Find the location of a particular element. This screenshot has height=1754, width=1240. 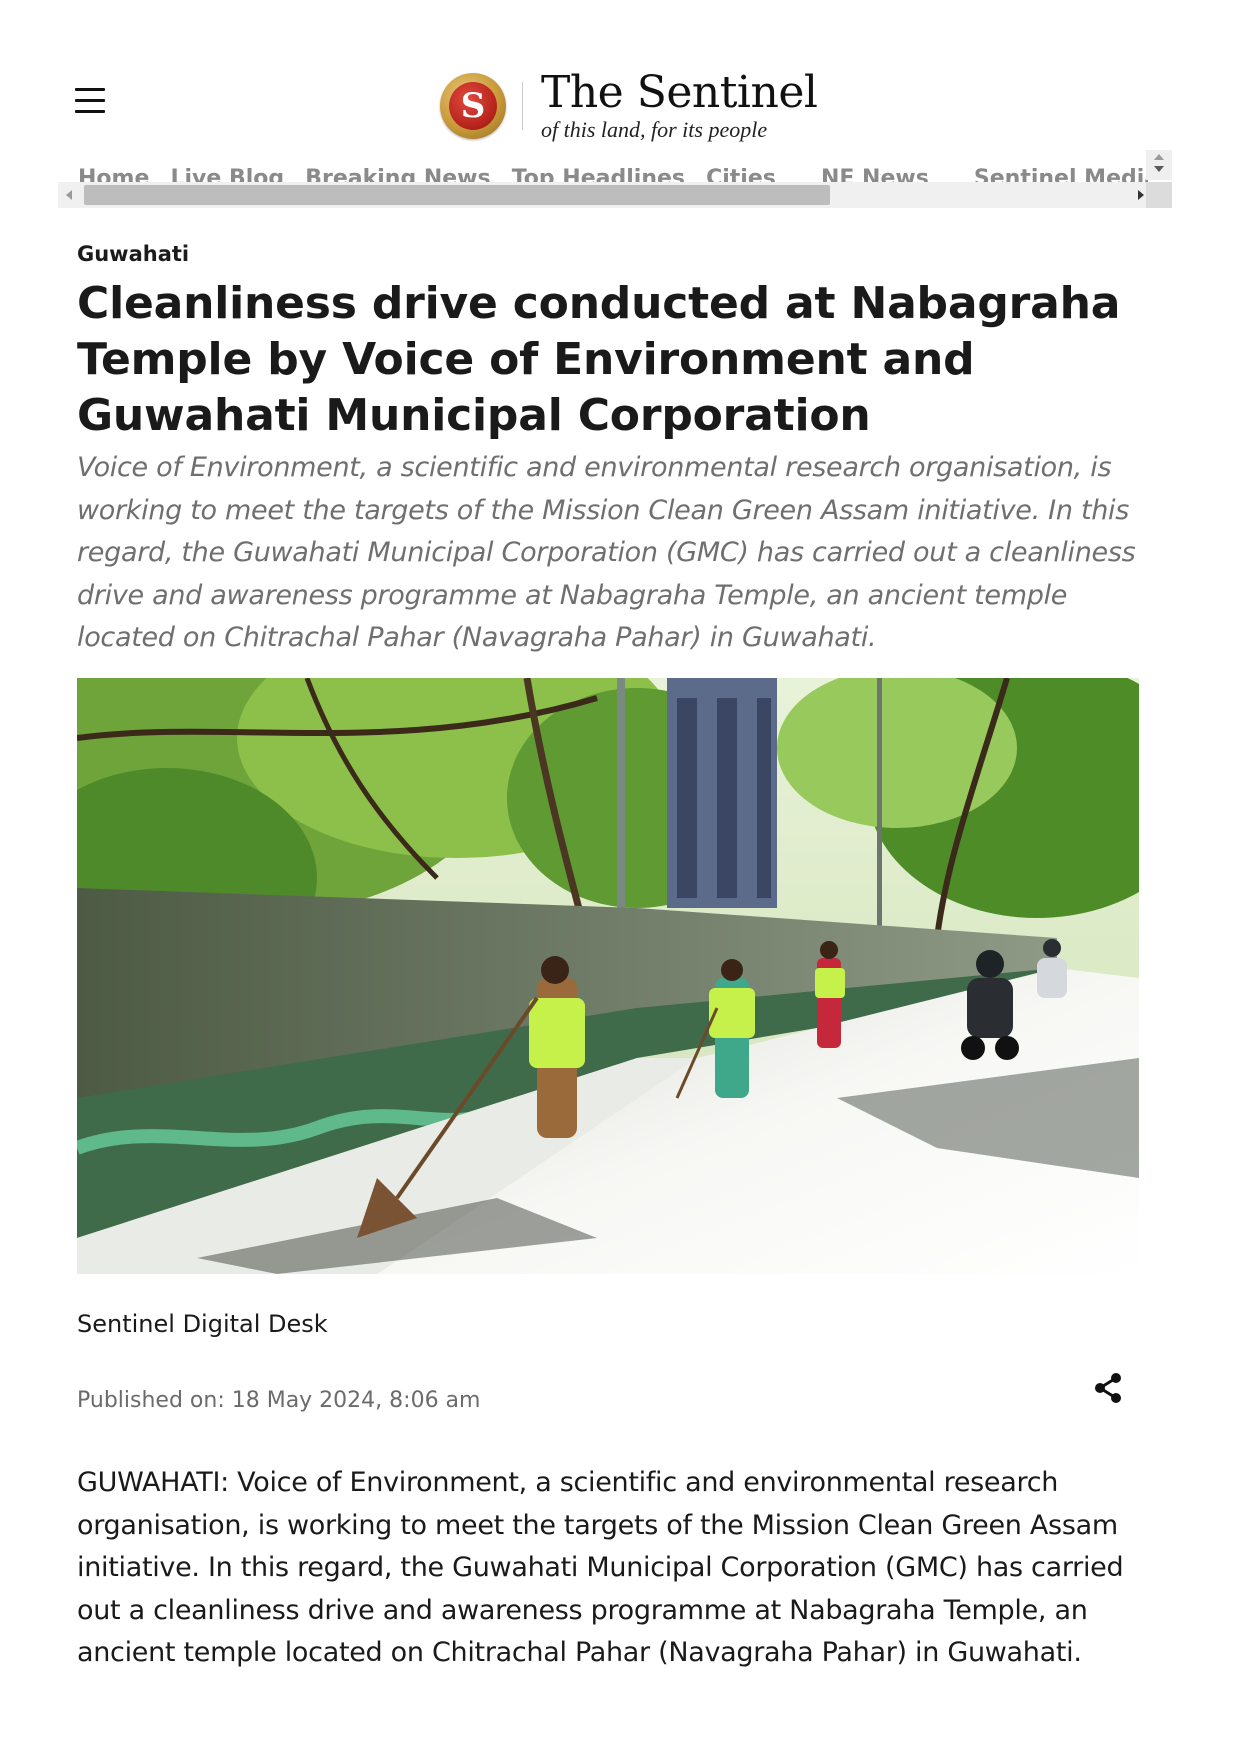

scroll-up-icon is located at coordinates (1159, 157).